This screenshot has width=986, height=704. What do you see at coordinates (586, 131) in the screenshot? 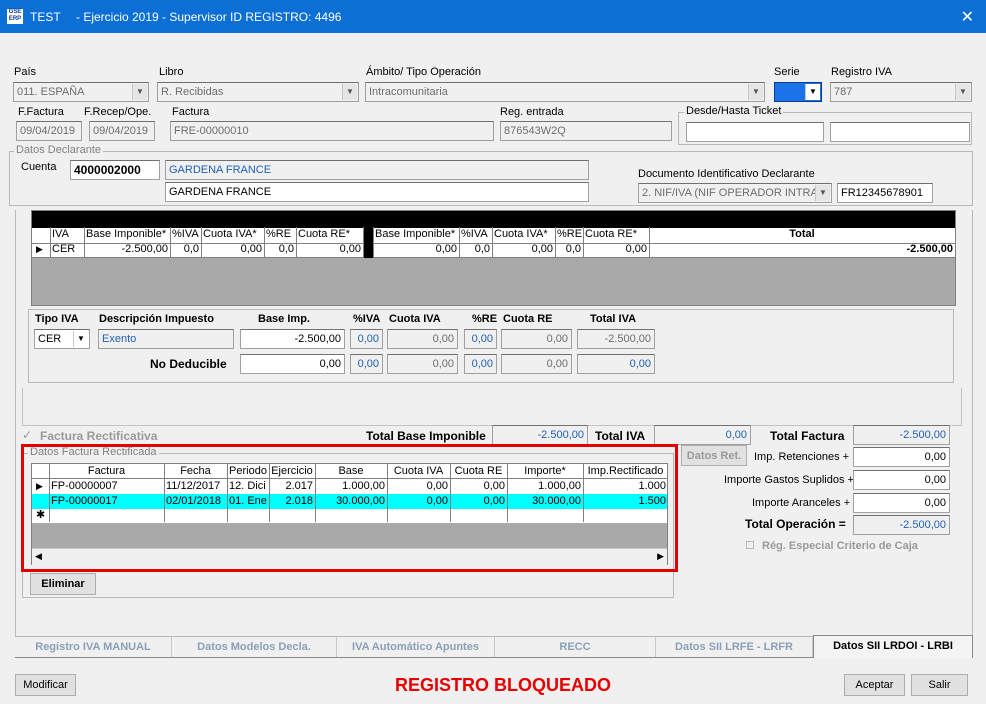
I see `reg-entrada-field: 876543W2Q` at bounding box center [586, 131].